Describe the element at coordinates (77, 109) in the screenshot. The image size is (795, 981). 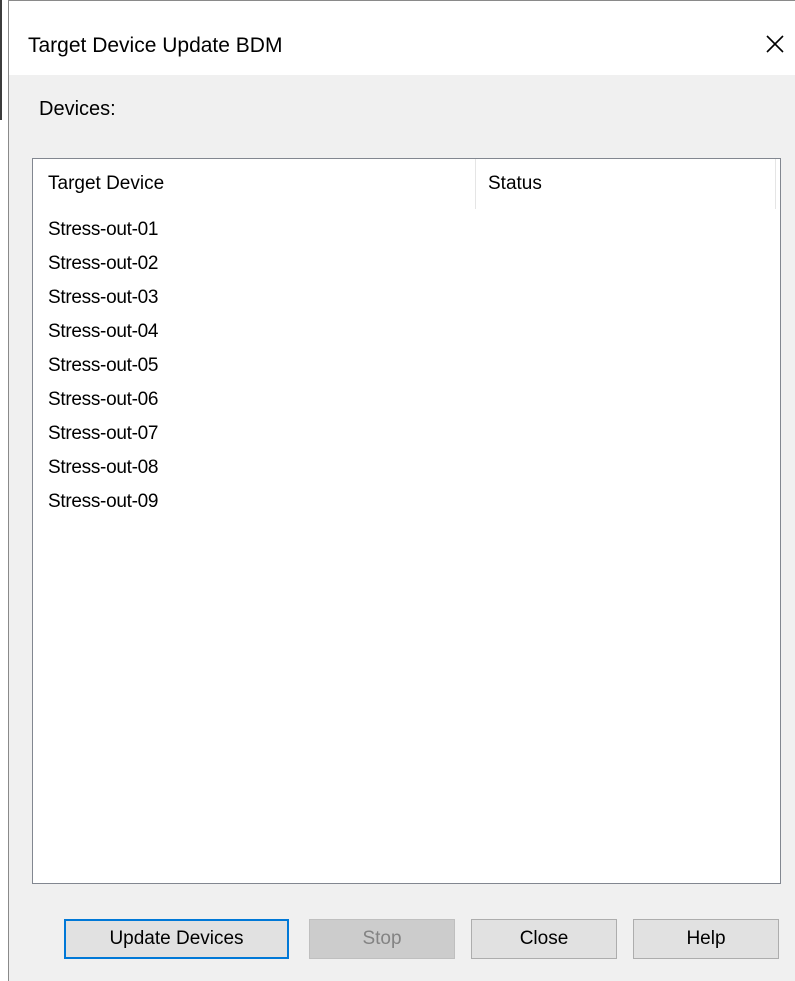
I see `devices-label: Devices:` at that location.